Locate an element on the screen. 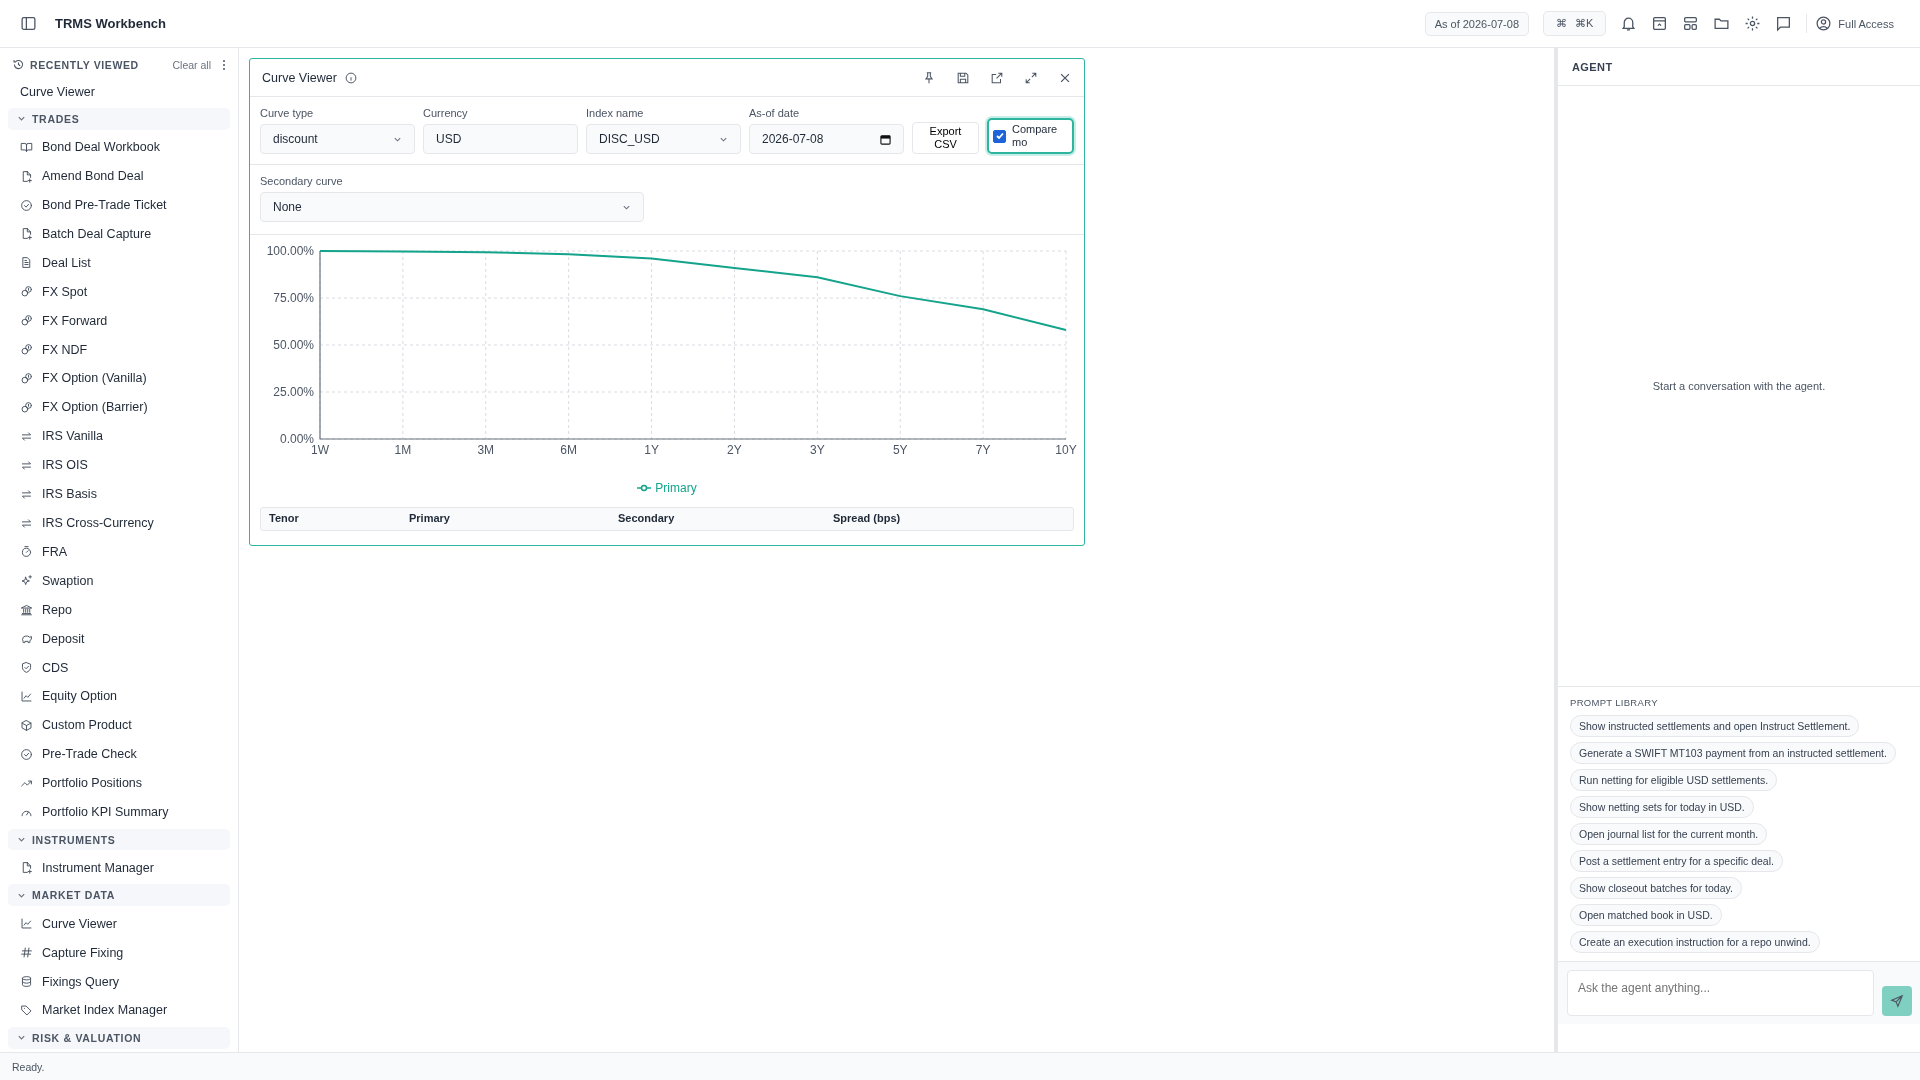  nav-item: Deposit is located at coordinates (119, 639).